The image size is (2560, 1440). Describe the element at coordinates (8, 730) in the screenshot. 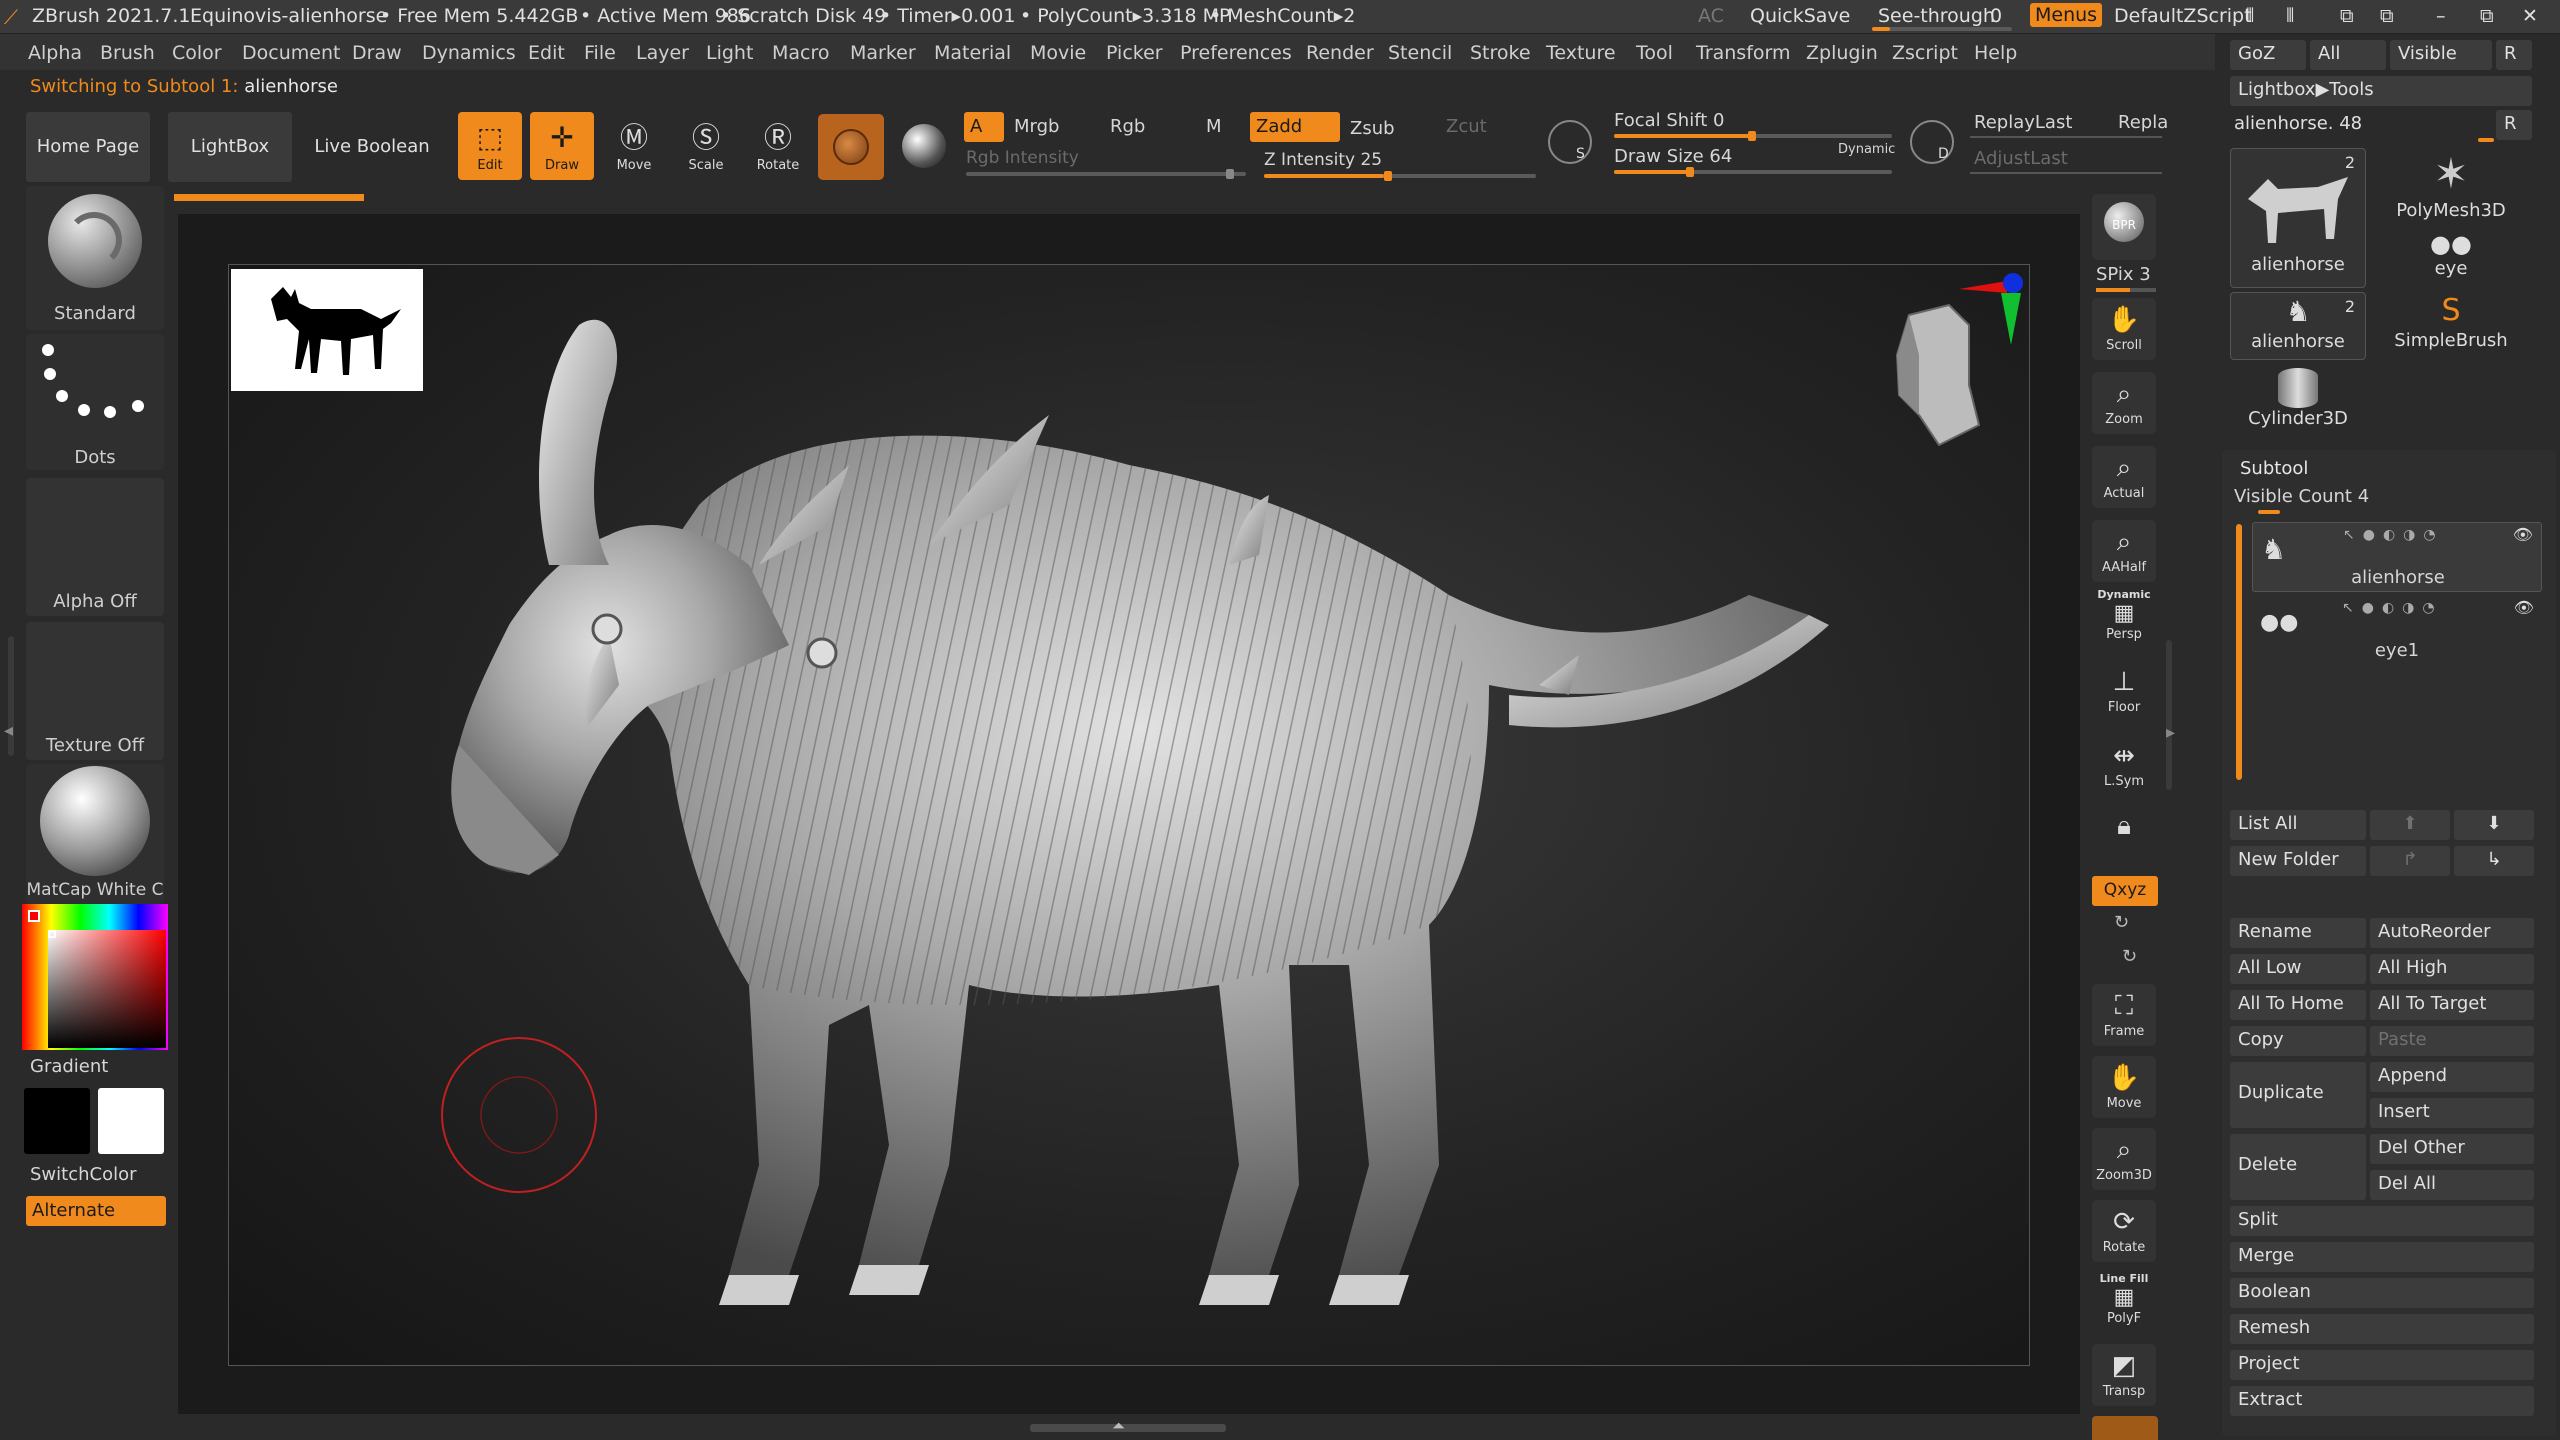

I see `left-collapse-icon: ◂` at that location.